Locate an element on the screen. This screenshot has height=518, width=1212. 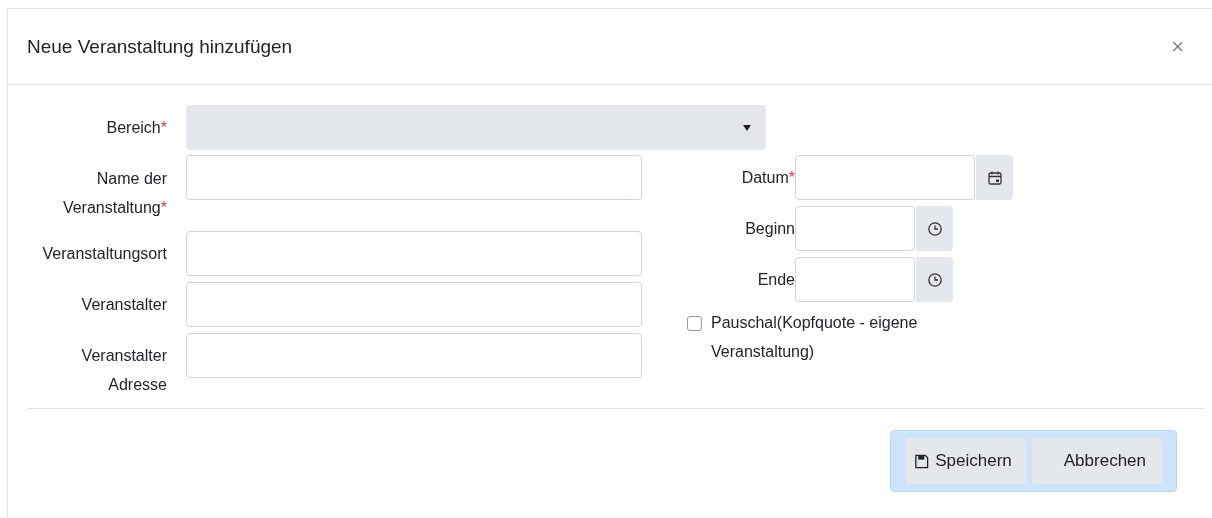
cancel-button: Abbrechen is located at coordinates (1096, 461).